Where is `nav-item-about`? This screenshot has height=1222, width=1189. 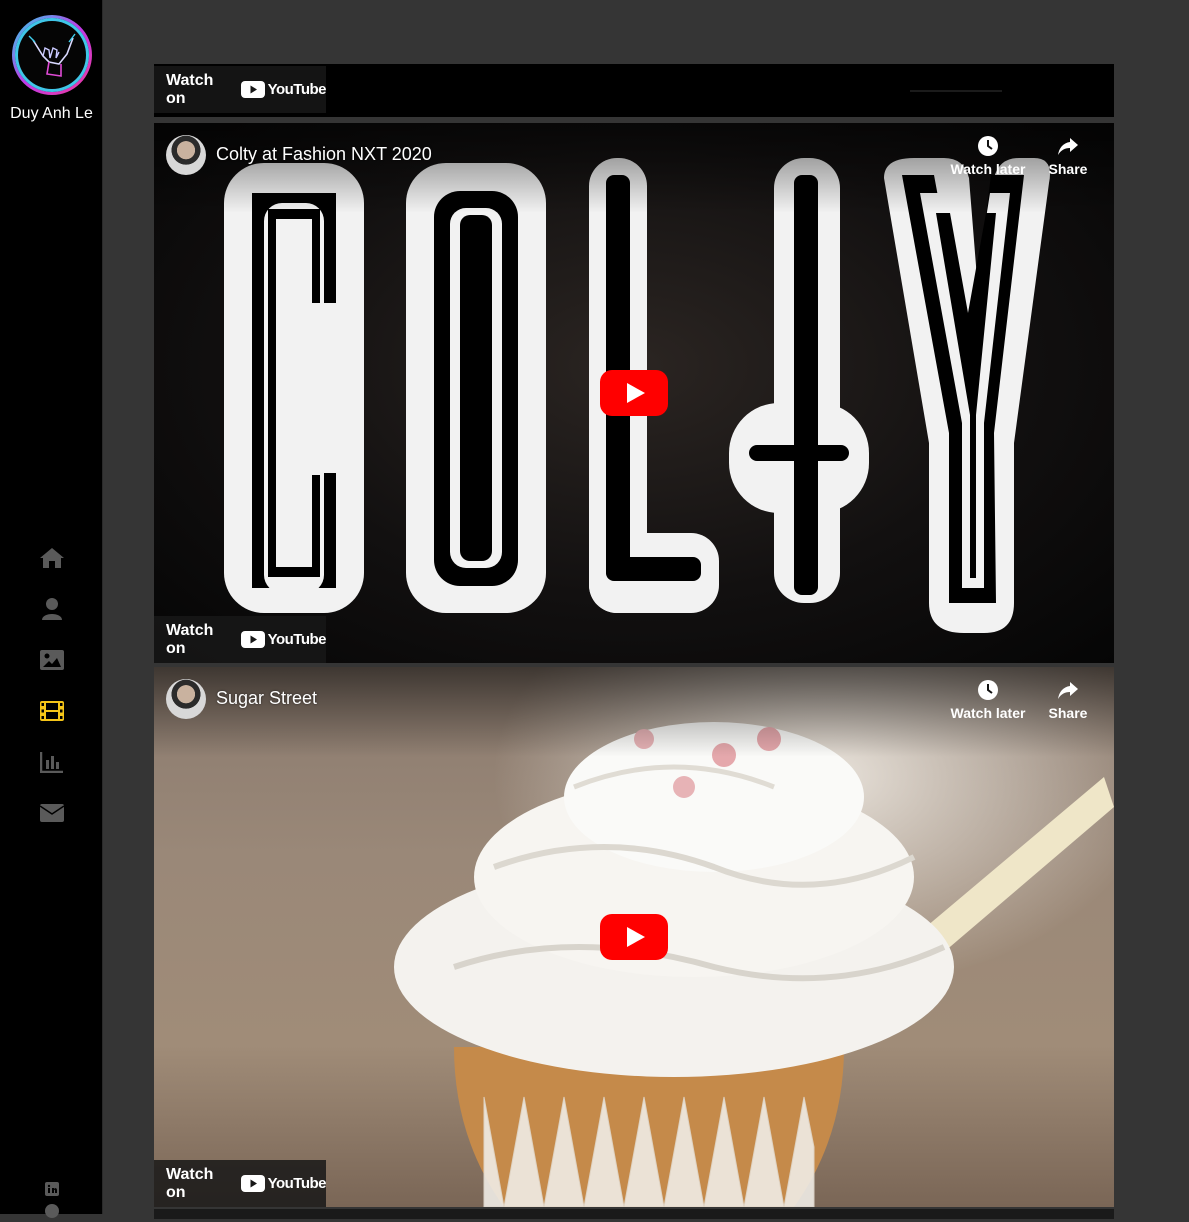
nav-item-about is located at coordinates (51, 608).